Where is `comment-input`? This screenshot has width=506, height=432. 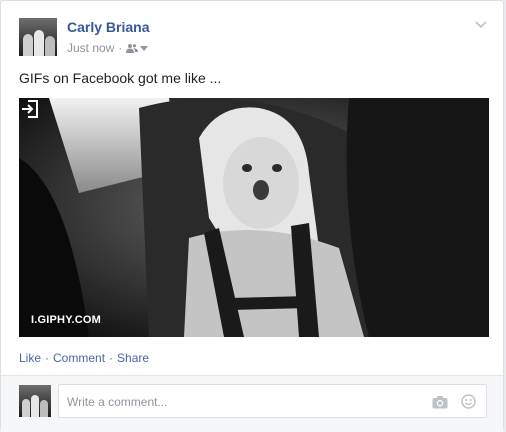
comment-input is located at coordinates (242, 402).